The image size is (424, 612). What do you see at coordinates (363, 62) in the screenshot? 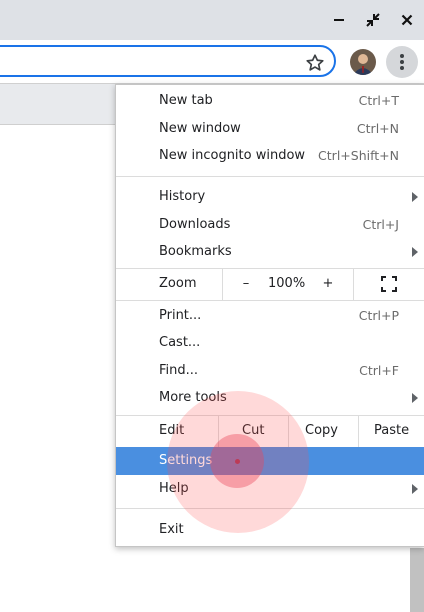
I see `avatar` at bounding box center [363, 62].